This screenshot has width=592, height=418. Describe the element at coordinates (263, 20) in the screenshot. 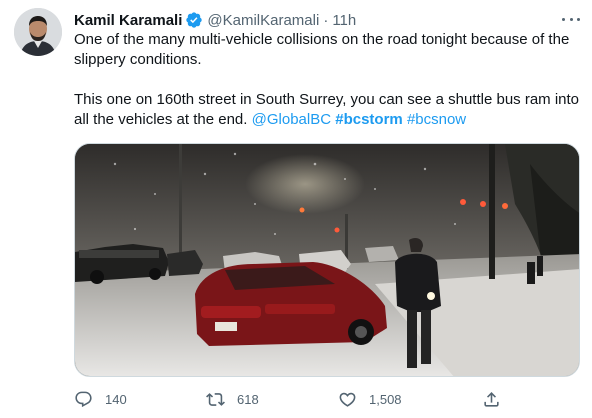

I see `author-handle: @KamilKaramali` at that location.